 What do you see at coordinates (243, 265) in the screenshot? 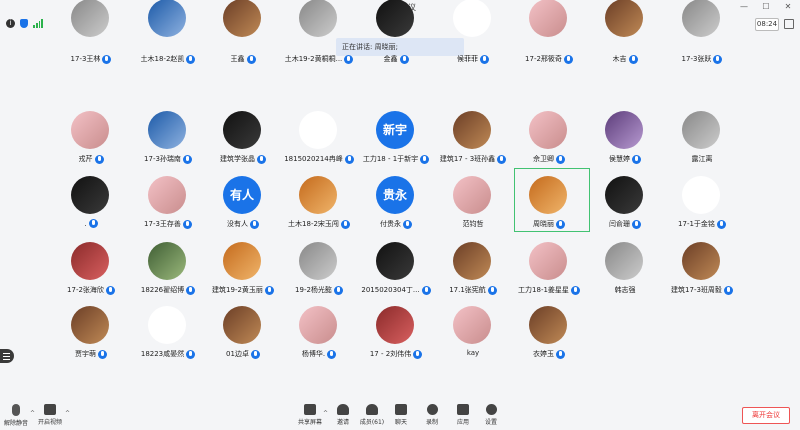
I see `participant-tile: 建筑19-2黄玉丽` at bounding box center [243, 265].